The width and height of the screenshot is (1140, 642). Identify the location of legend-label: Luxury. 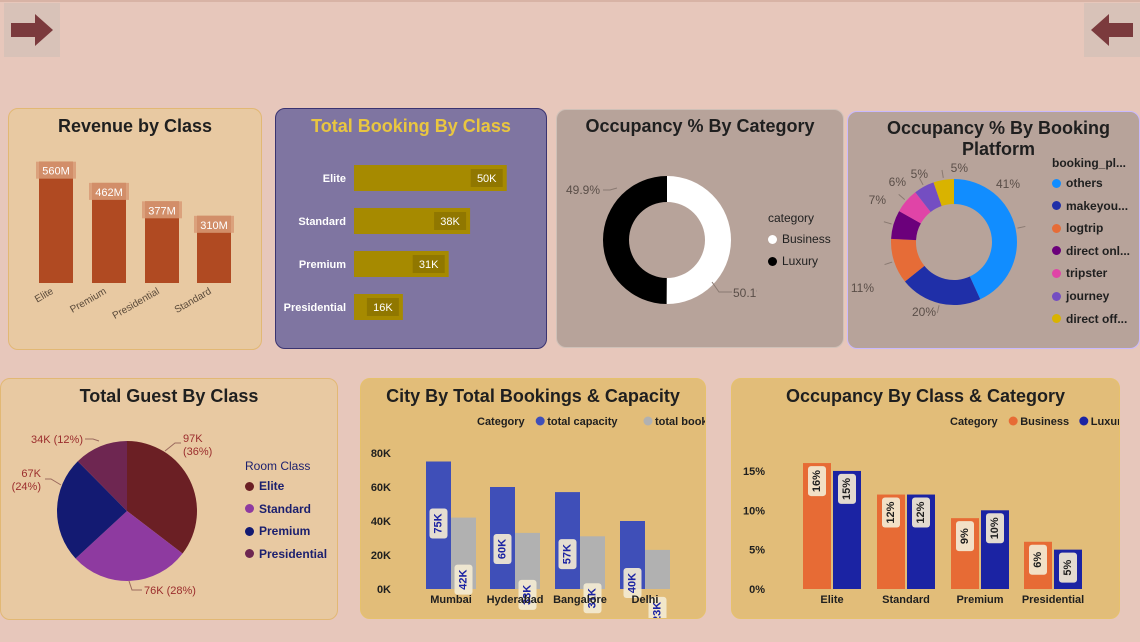
(800, 261).